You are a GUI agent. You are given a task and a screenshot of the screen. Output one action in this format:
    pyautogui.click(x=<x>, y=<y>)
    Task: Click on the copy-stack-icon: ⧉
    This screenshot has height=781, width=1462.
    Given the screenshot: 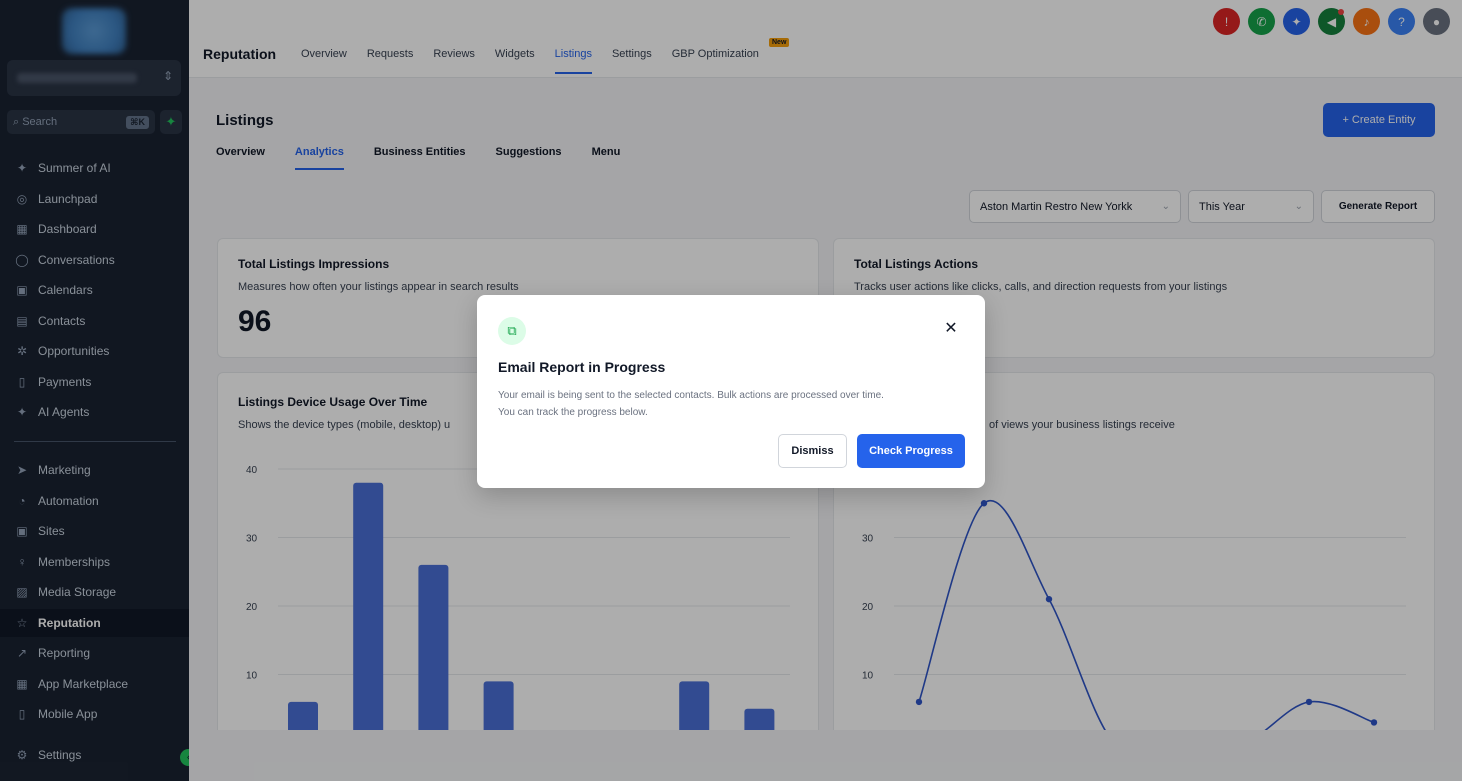 What is the action you would take?
    pyautogui.click(x=512, y=331)
    